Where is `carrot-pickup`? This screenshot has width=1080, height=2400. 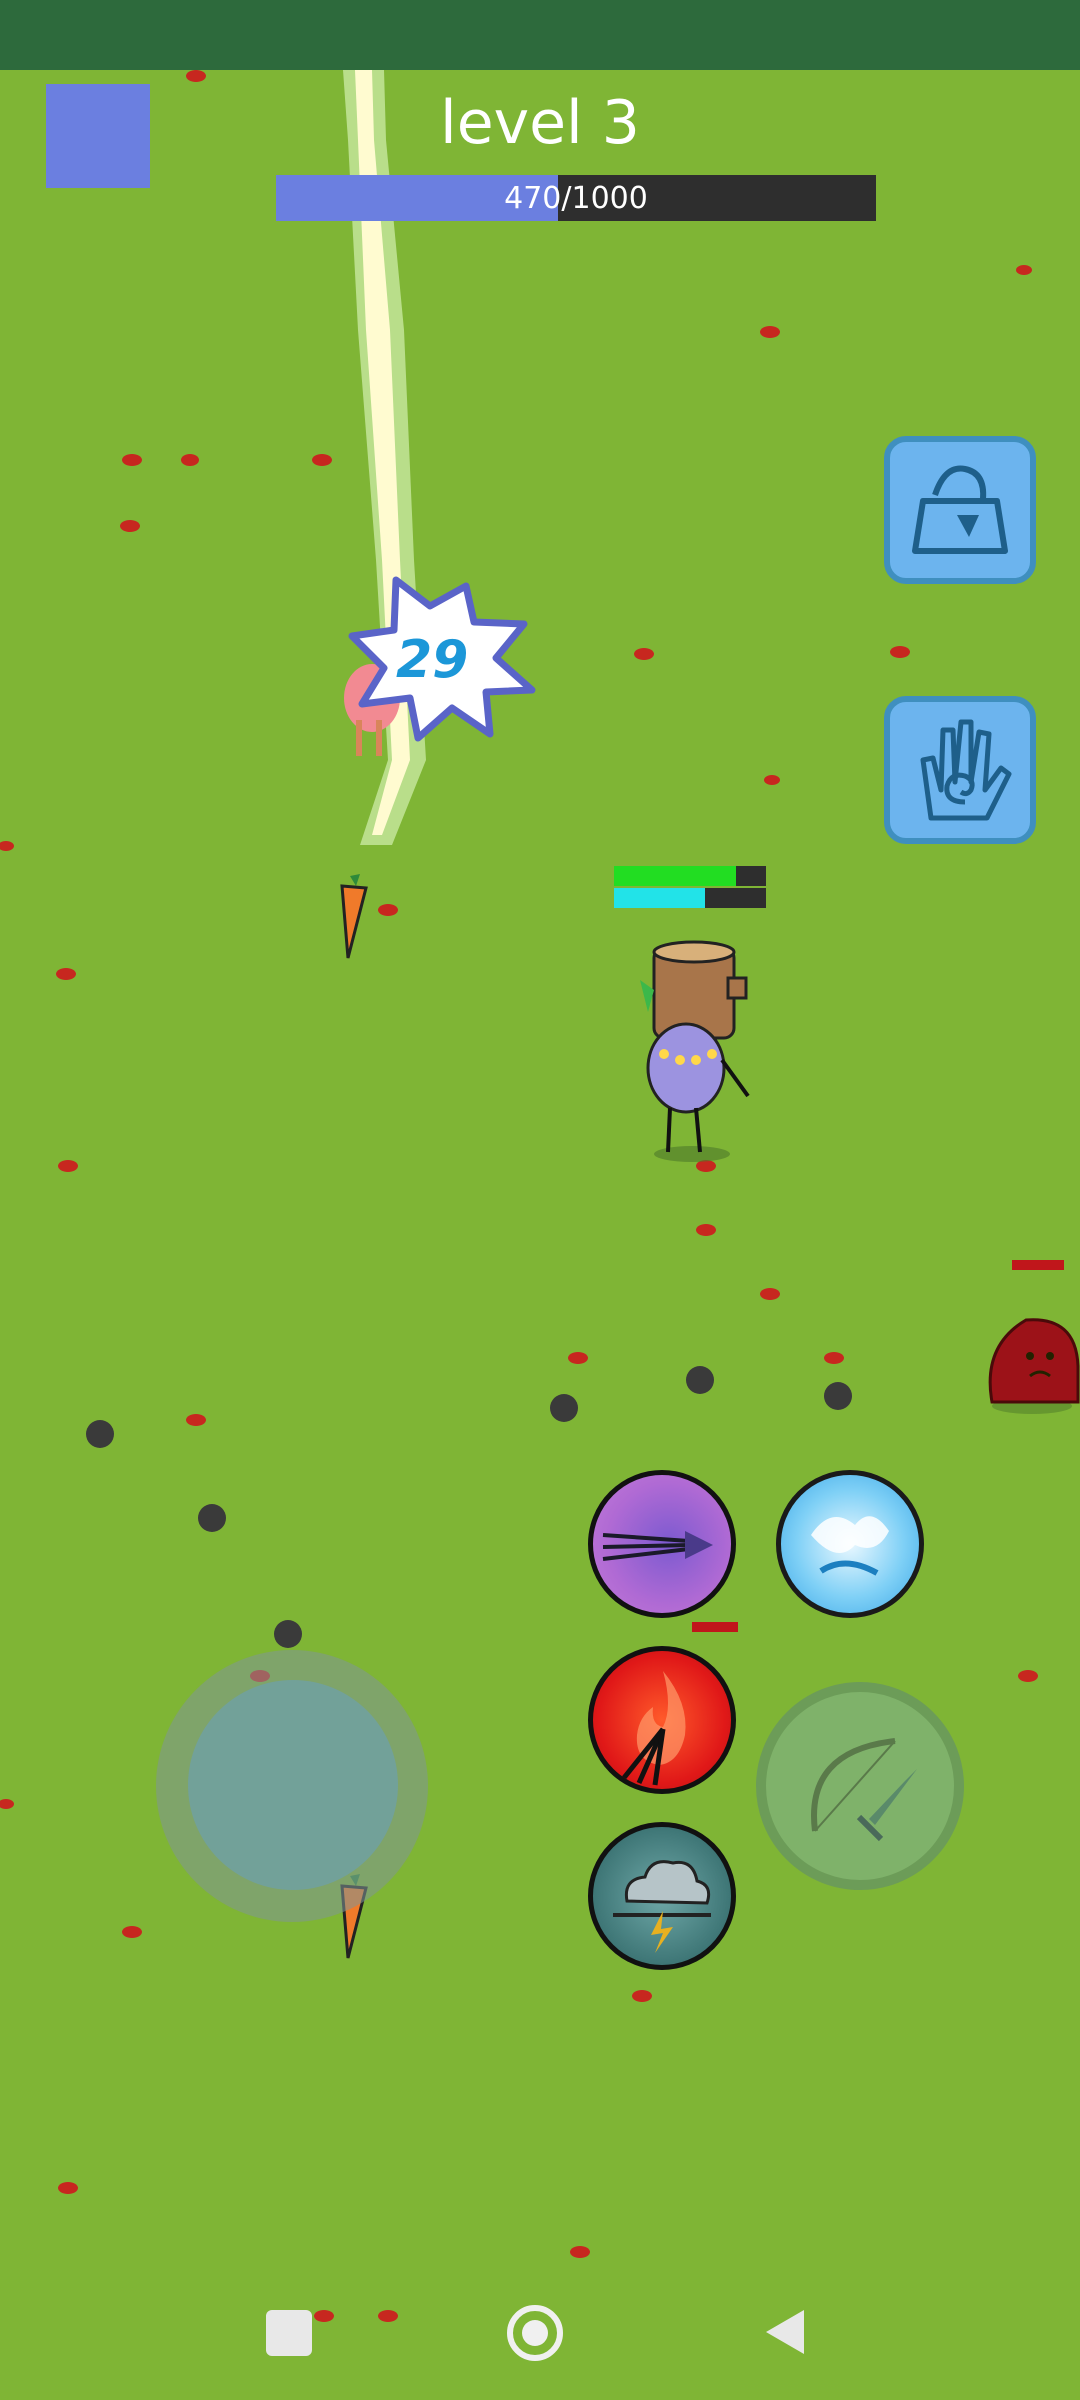 carrot-pickup is located at coordinates (353, 917).